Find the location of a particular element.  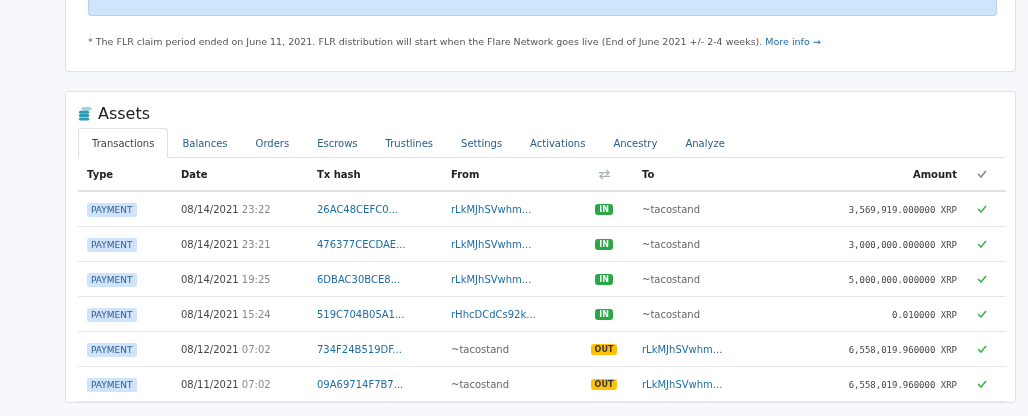

amount-text: 5,000,000.000000 XRP is located at coordinates (902, 279).